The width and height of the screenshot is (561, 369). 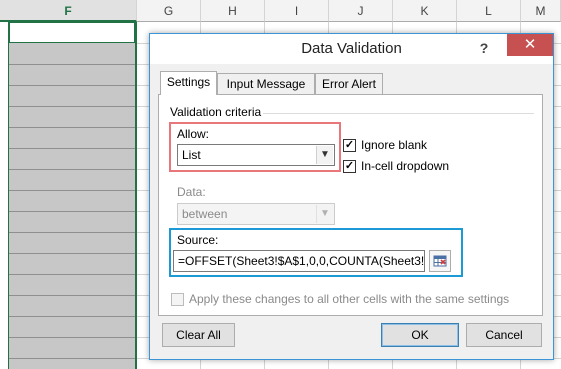 I want to click on column-header-l: L, so click(x=489, y=11).